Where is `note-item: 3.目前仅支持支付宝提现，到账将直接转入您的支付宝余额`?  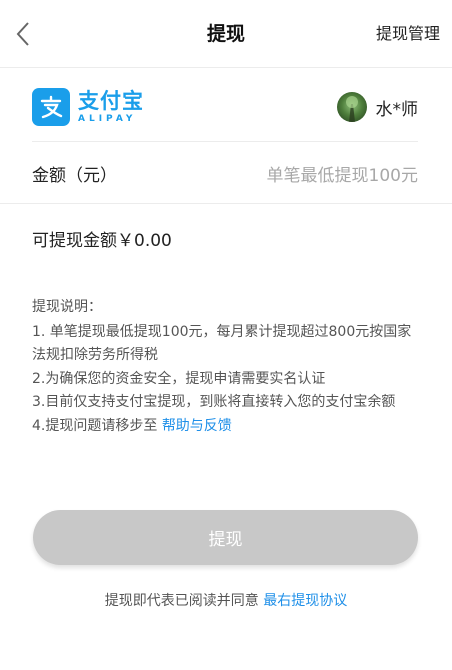
note-item: 3.目前仅支持支付宝提现，到账将直接转入您的支付宝余额 is located at coordinates (214, 402).